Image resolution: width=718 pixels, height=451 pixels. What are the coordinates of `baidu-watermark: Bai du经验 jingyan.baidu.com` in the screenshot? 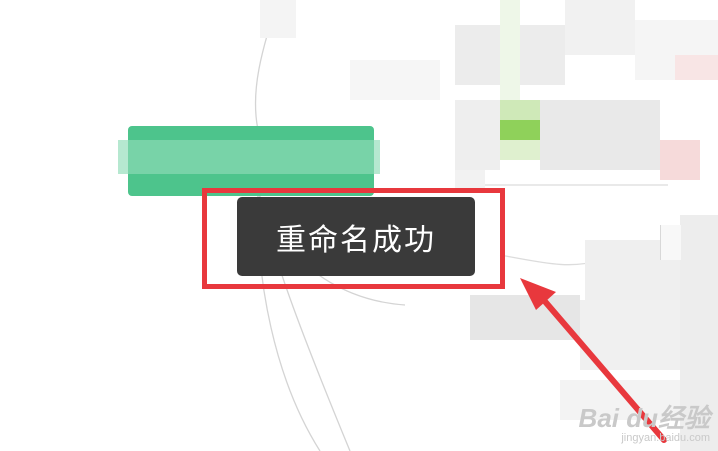 It's located at (644, 425).